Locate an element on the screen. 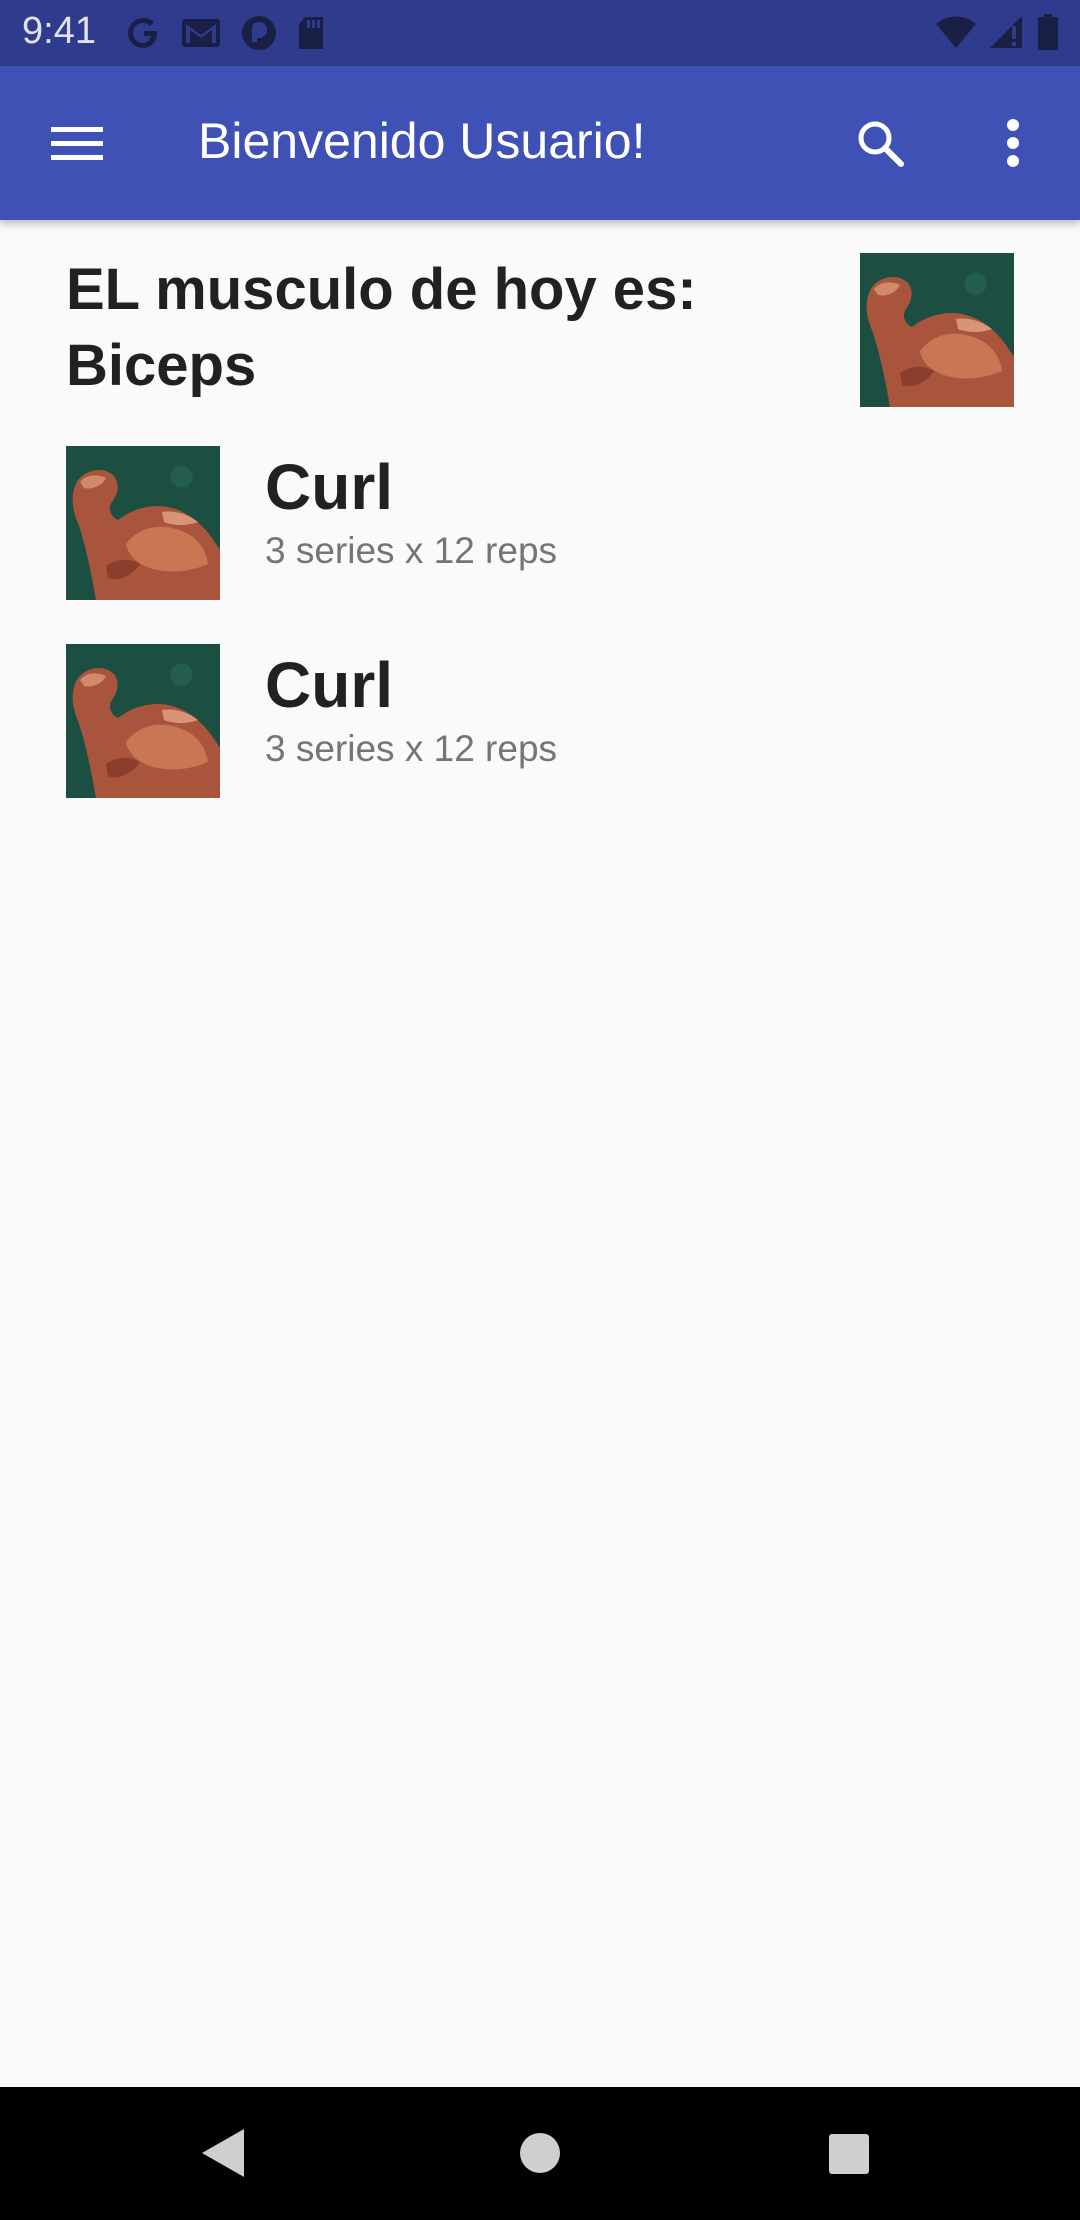 The height and width of the screenshot is (2220, 1080). recents-icon is located at coordinates (849, 2154).